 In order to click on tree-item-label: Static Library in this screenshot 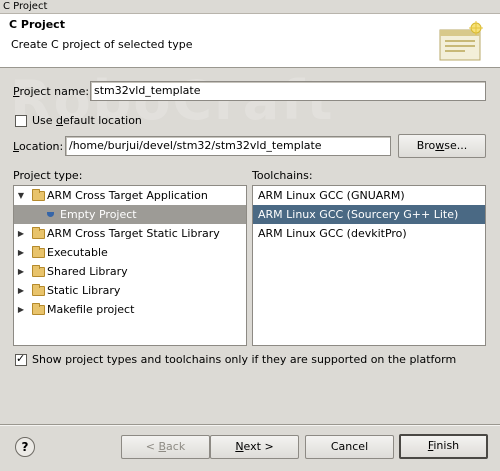, I will do `click(84, 290)`.